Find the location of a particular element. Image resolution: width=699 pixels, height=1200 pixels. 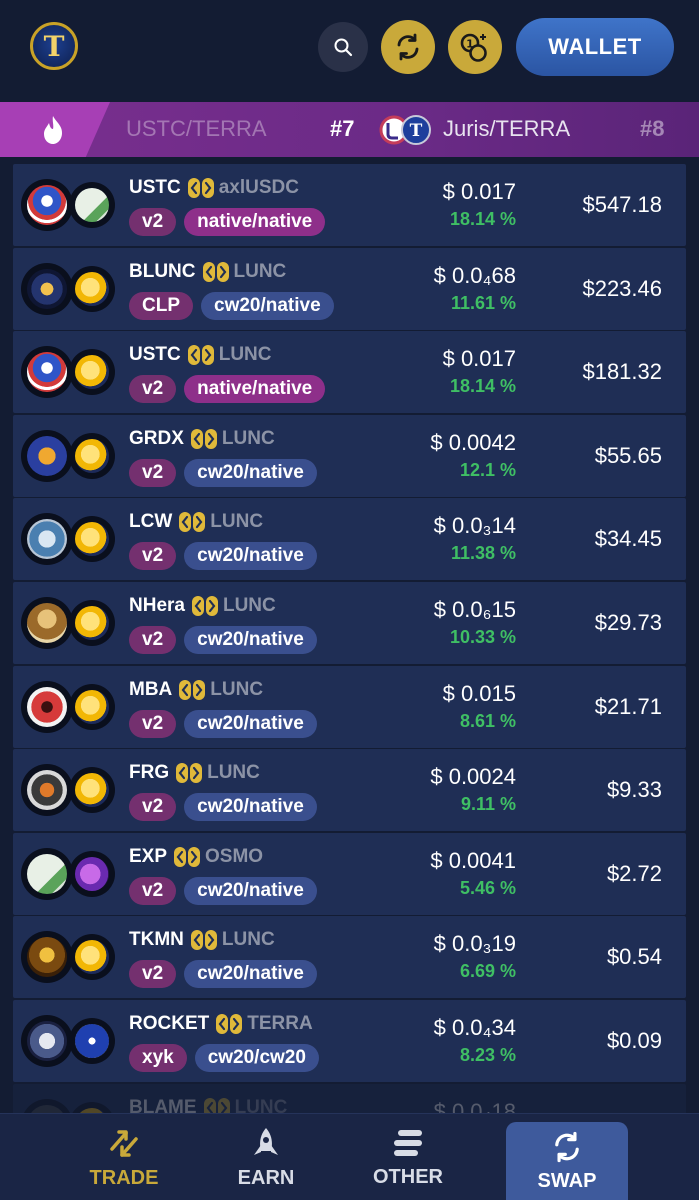

app-header: T 1 WALLET is located at coordinates (349, 51).